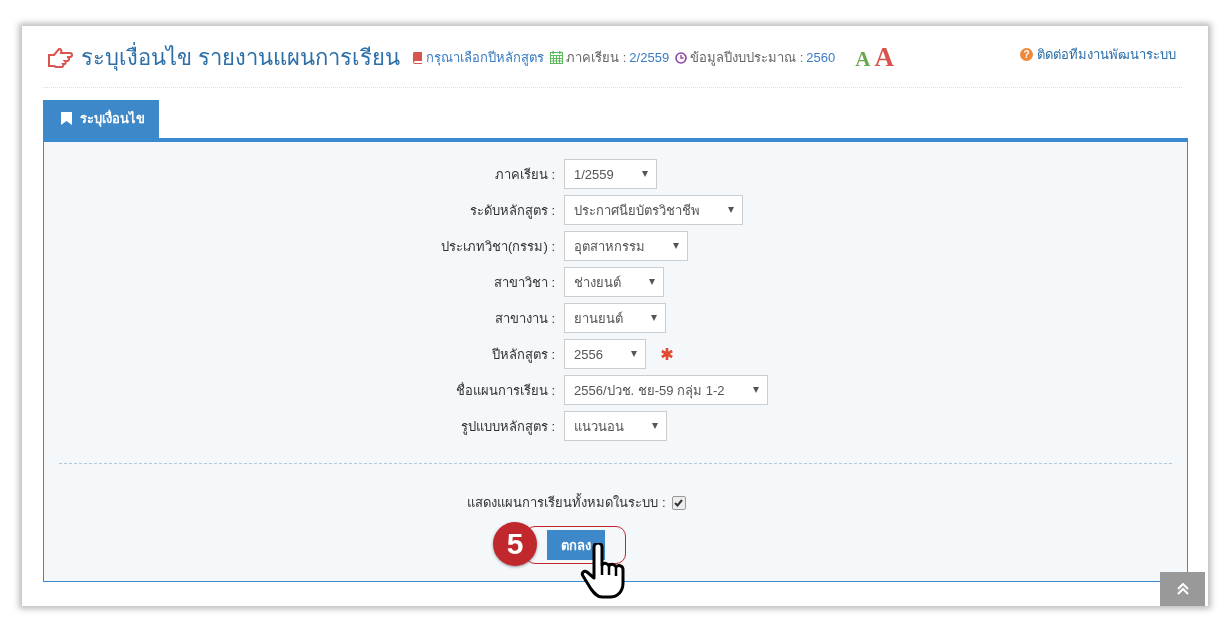 The image size is (1228, 623). What do you see at coordinates (637, 210) in the screenshot?
I see `select-value: ประกาศนียบัตรวิชาชีพ` at bounding box center [637, 210].